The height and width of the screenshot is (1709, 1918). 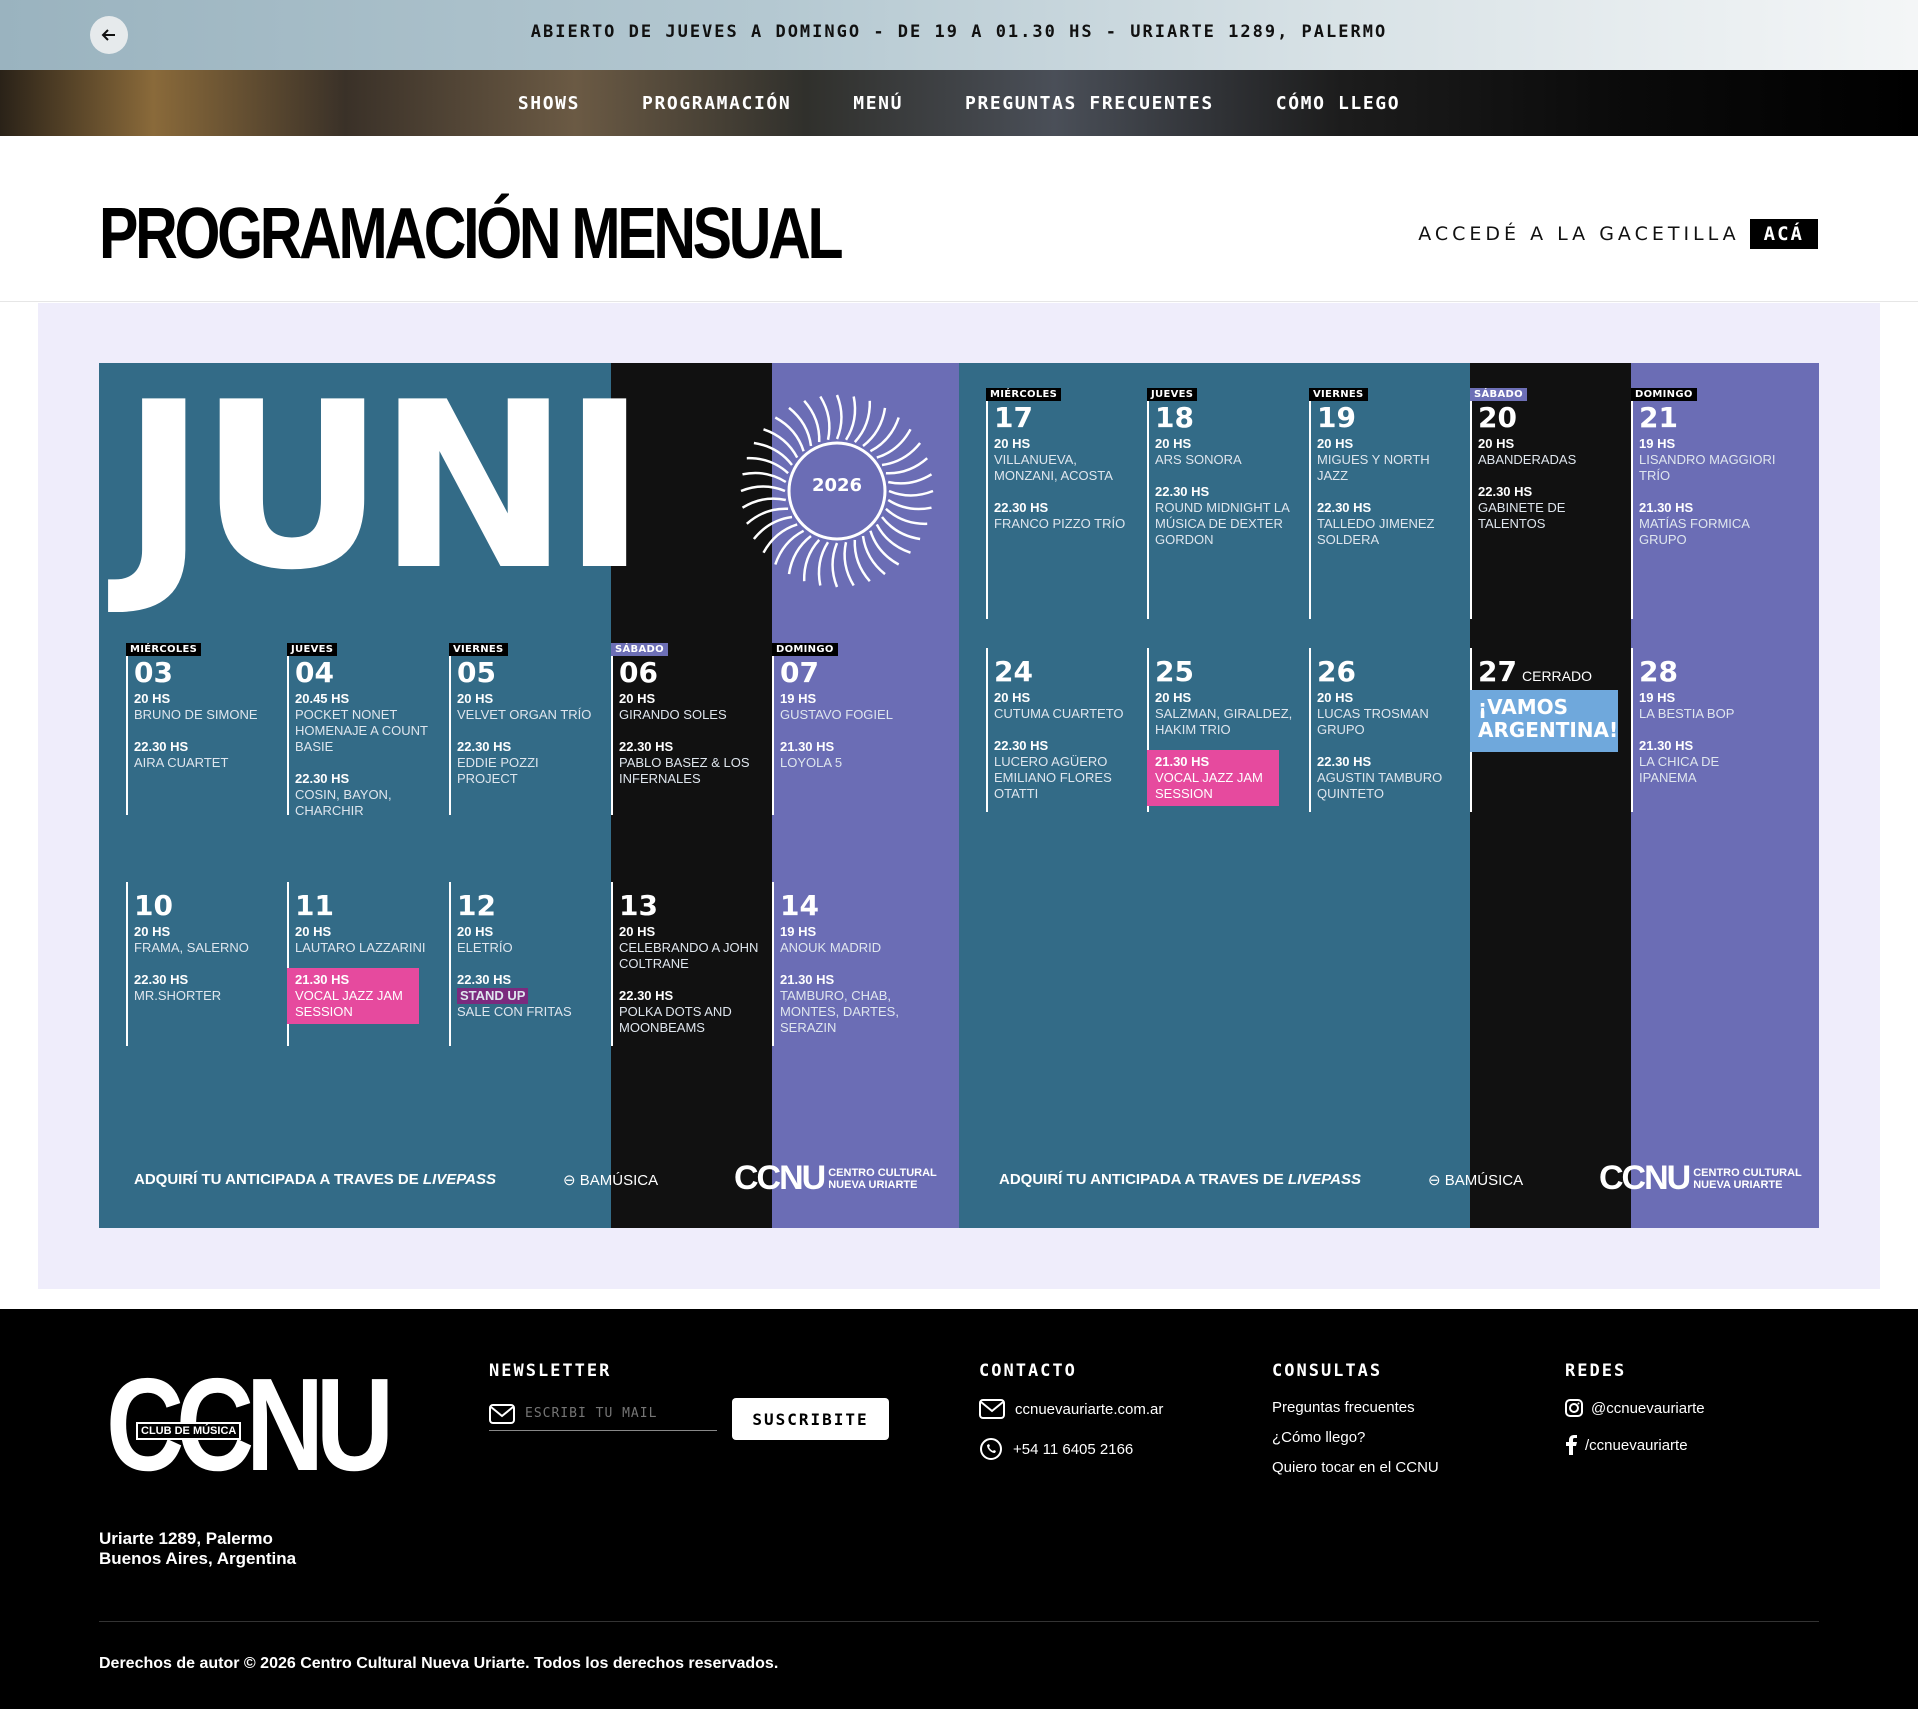 I want to click on event-name: AGUSTIN TAMBURO QUINTETO, so click(x=1380, y=785).